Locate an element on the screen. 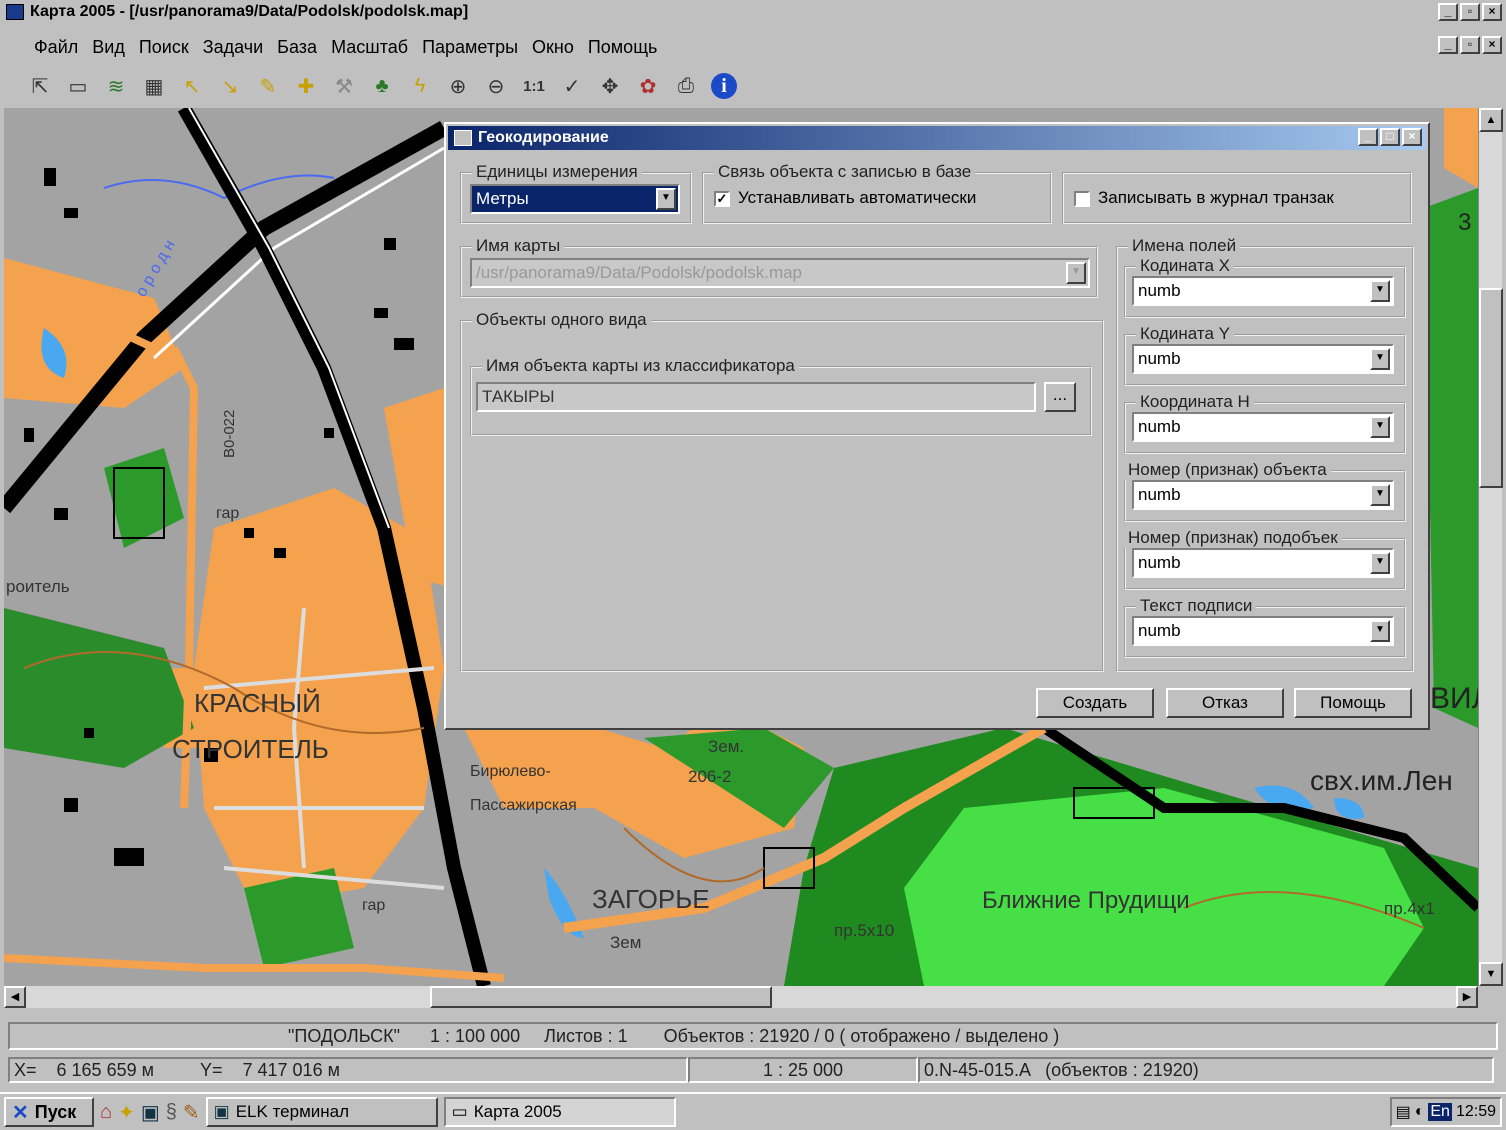 This screenshot has height=1130, width=1506. start-button: ✕ Пуск is located at coordinates (49, 1112).